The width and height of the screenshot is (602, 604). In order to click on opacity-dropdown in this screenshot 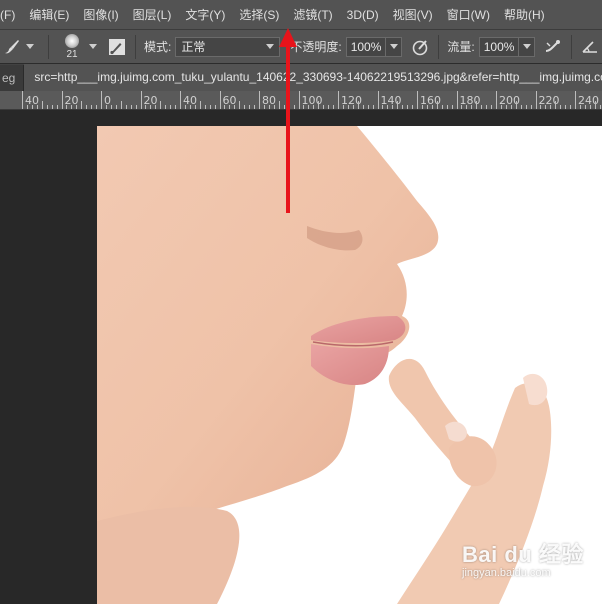, I will do `click(394, 46)`.